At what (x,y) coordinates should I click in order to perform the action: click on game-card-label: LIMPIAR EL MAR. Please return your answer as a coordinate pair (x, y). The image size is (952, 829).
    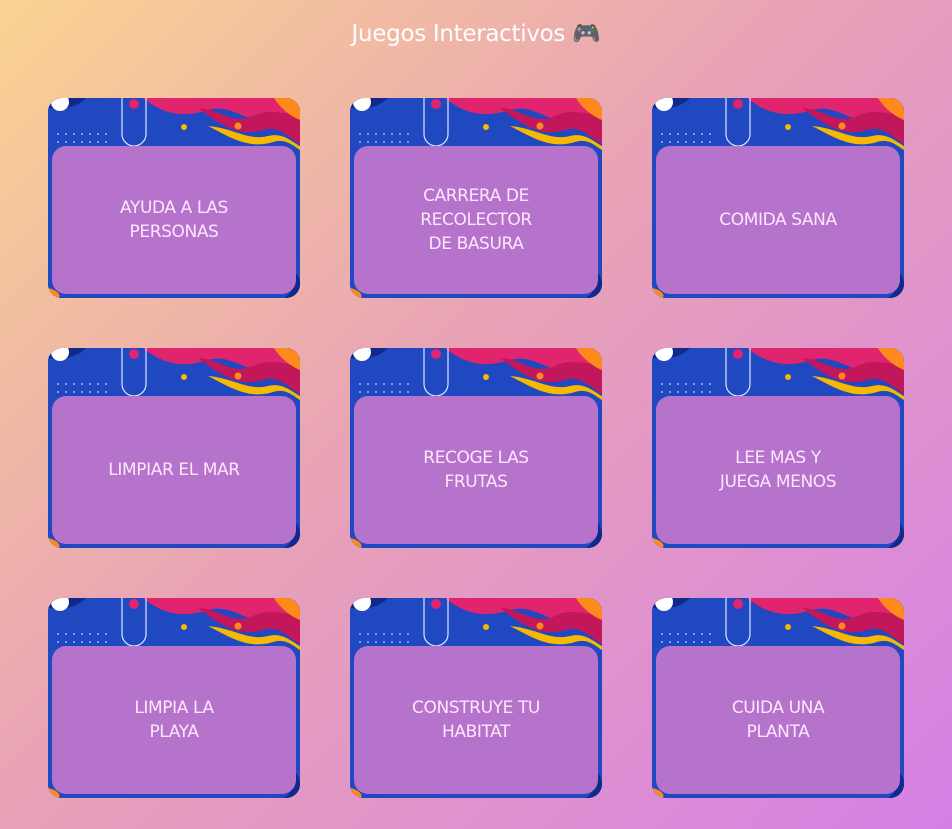
    Looking at the image, I should click on (174, 470).